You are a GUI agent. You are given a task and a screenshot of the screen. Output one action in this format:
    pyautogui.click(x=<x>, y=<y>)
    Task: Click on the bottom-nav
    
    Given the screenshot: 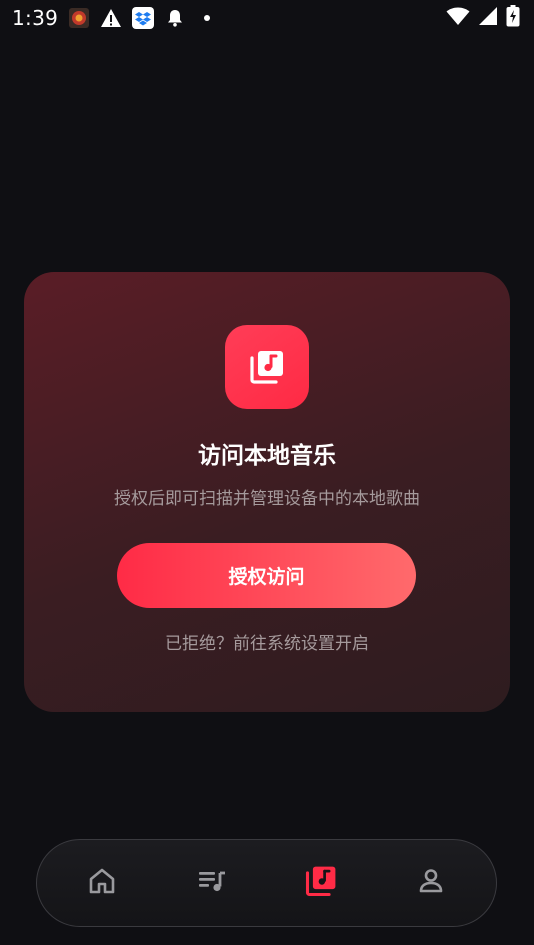 What is the action you would take?
    pyautogui.click(x=266, y=883)
    